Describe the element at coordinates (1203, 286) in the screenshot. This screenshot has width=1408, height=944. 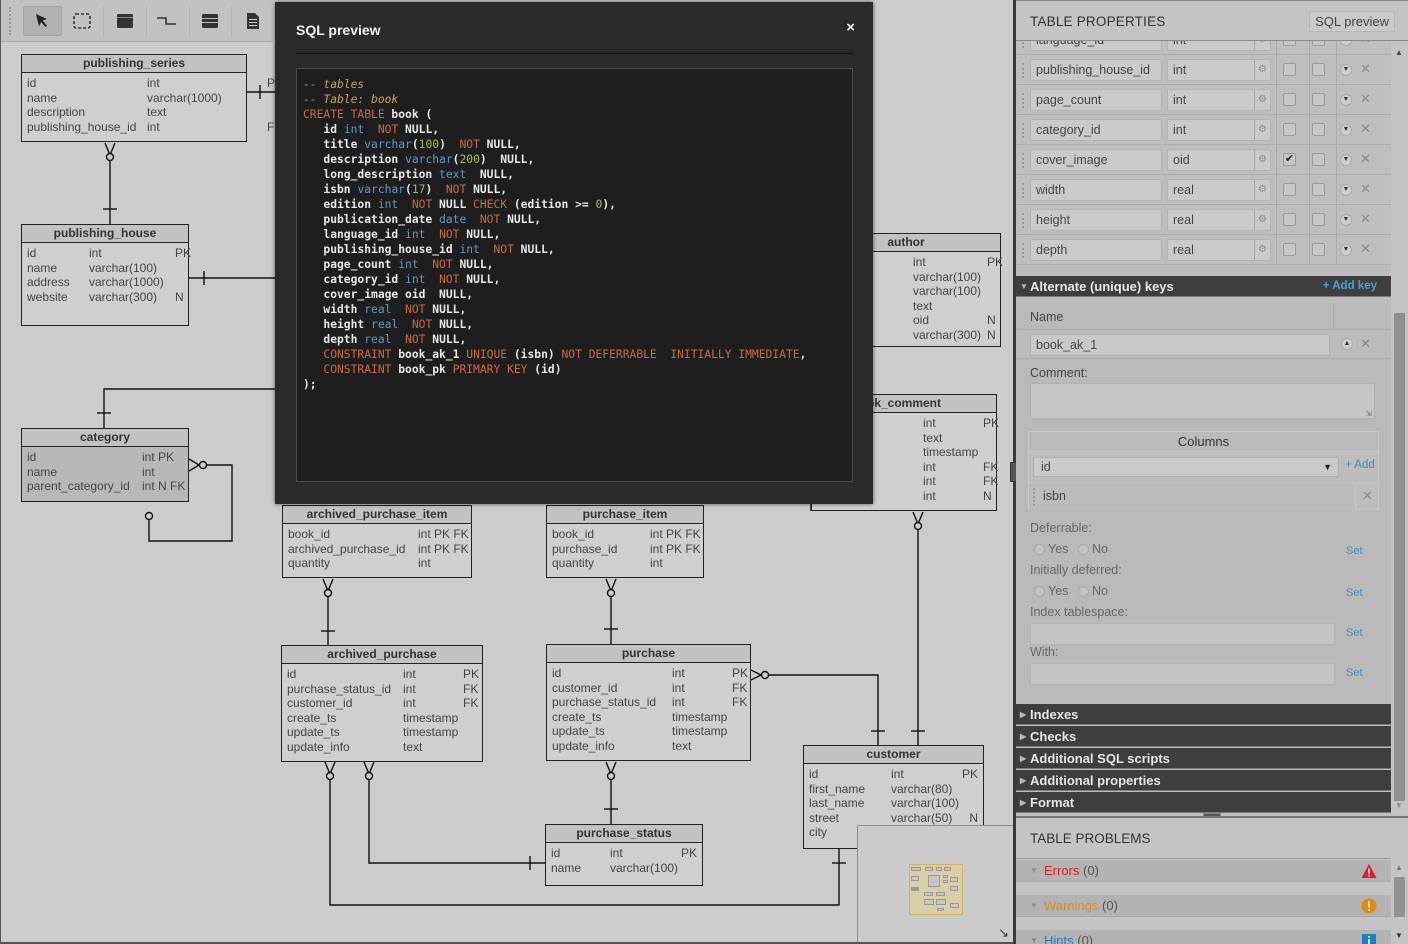
I see `section-alternate-keys: ▼ Alternate (unique) keys + Add key` at that location.